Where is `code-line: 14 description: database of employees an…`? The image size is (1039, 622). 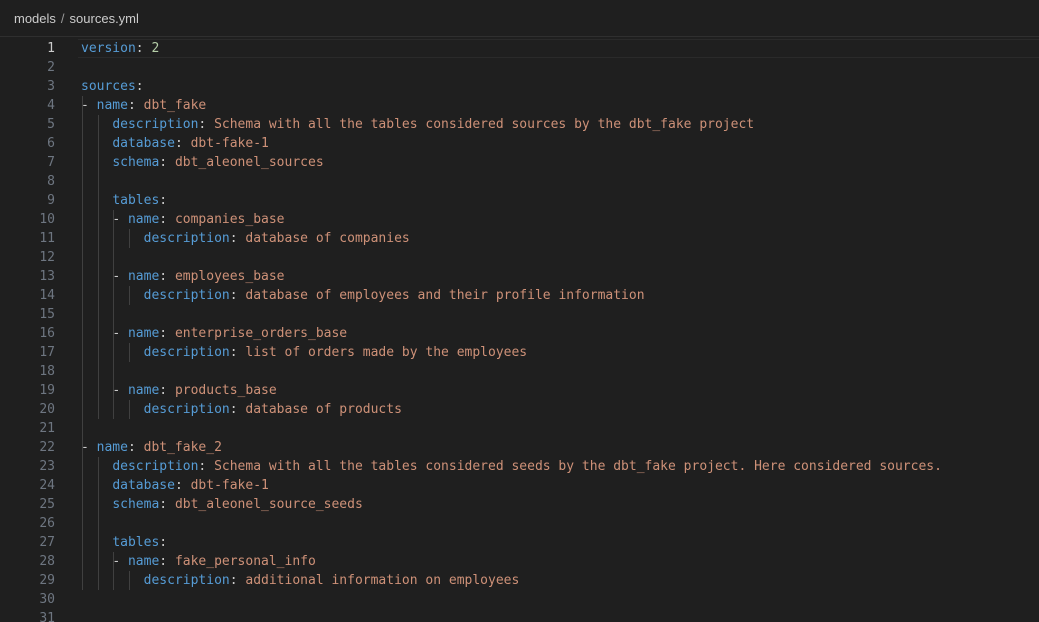
code-line: 14 description: database of employees an… is located at coordinates (519, 295).